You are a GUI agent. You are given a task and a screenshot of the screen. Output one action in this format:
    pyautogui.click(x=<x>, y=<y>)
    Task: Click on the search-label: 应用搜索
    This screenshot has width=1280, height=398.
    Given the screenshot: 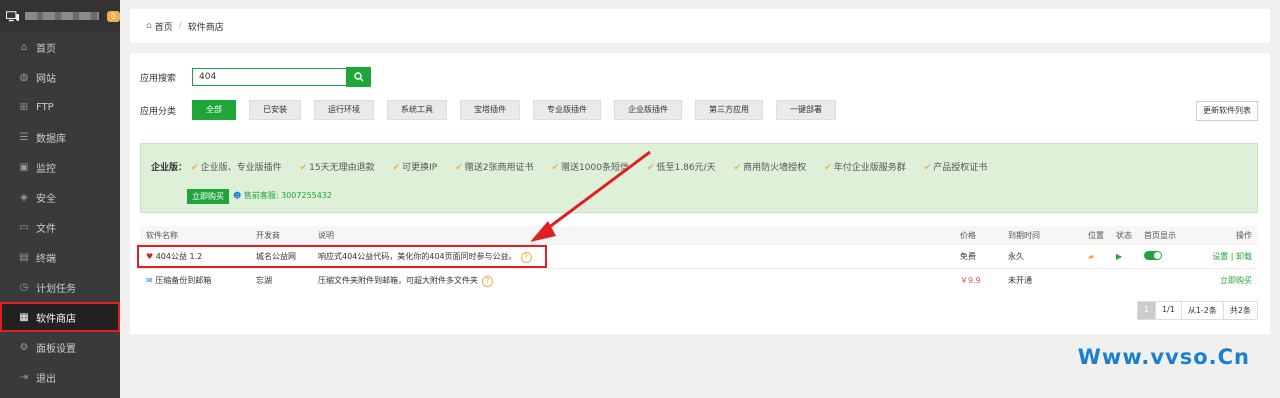 What is the action you would take?
    pyautogui.click(x=158, y=78)
    